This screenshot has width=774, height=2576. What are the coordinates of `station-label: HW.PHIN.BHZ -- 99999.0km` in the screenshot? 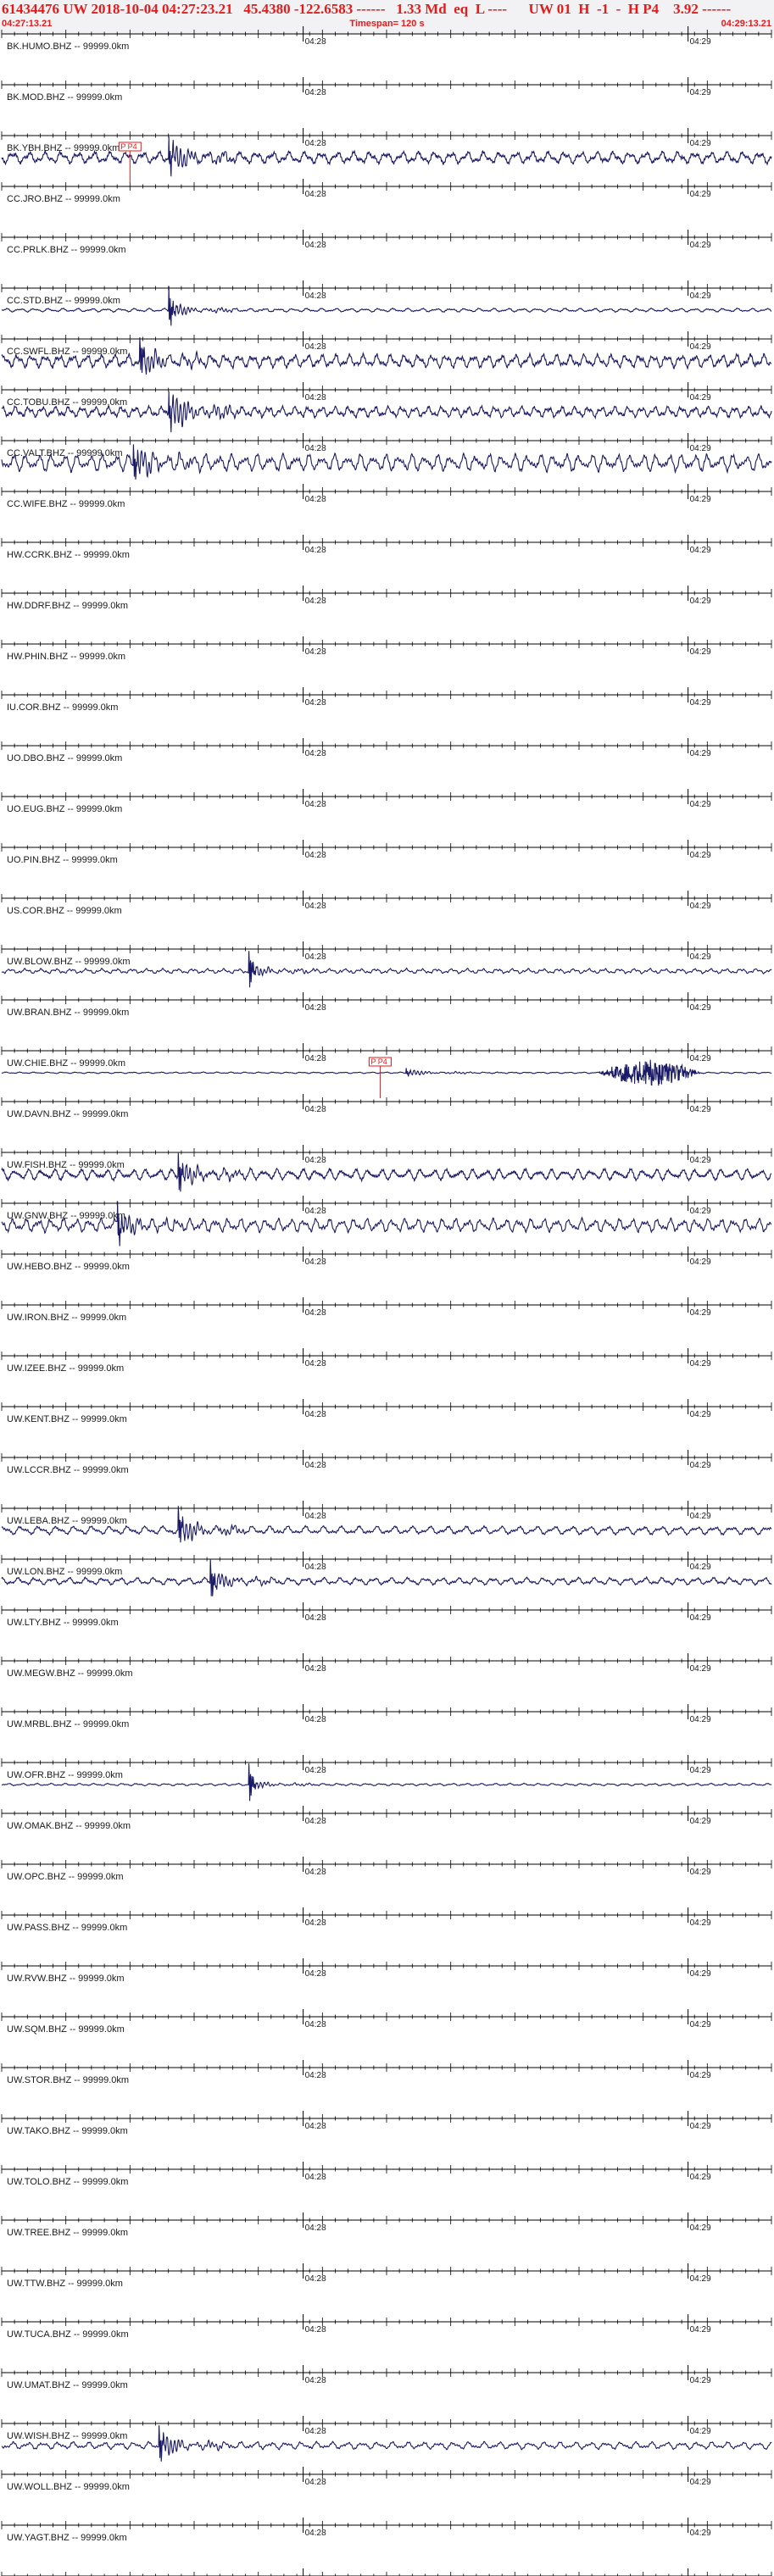 It's located at (66, 657).